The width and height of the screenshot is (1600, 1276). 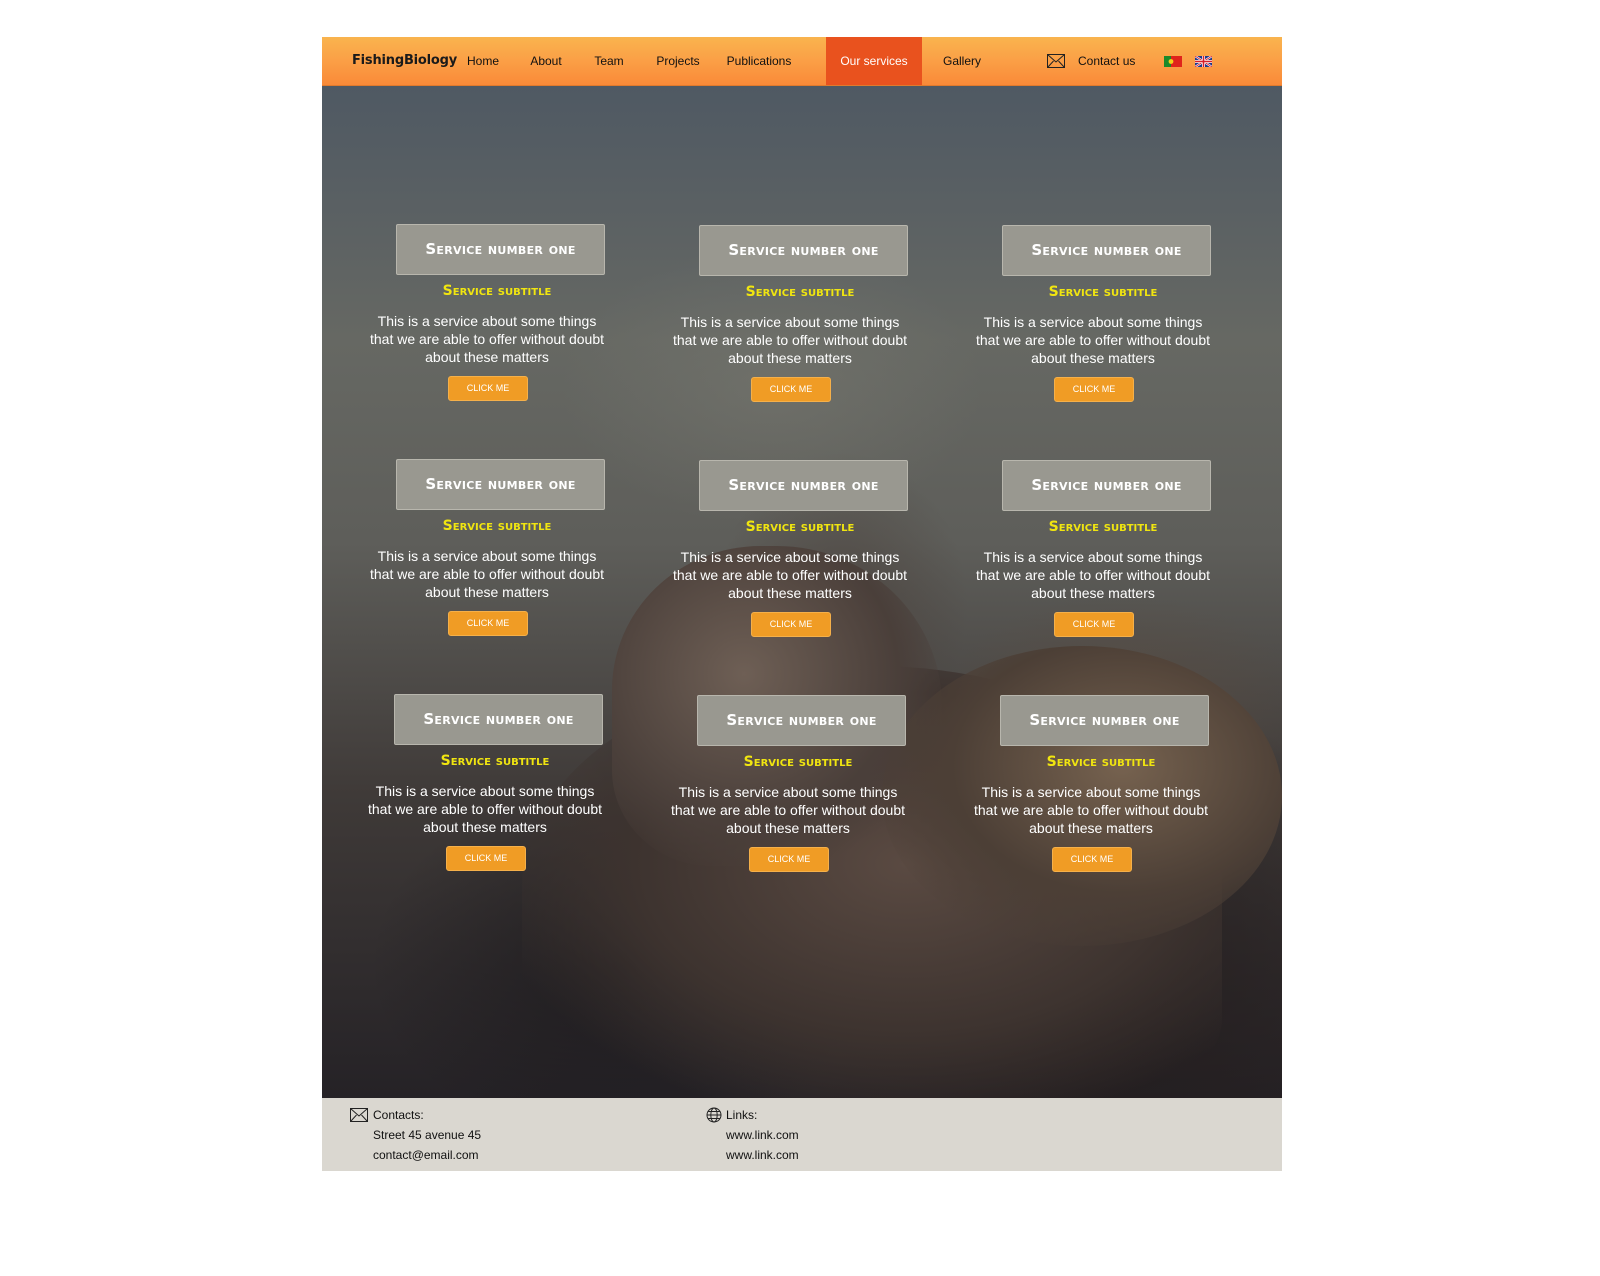 I want to click on footer-email: contact@email.com, so click(x=426, y=1155).